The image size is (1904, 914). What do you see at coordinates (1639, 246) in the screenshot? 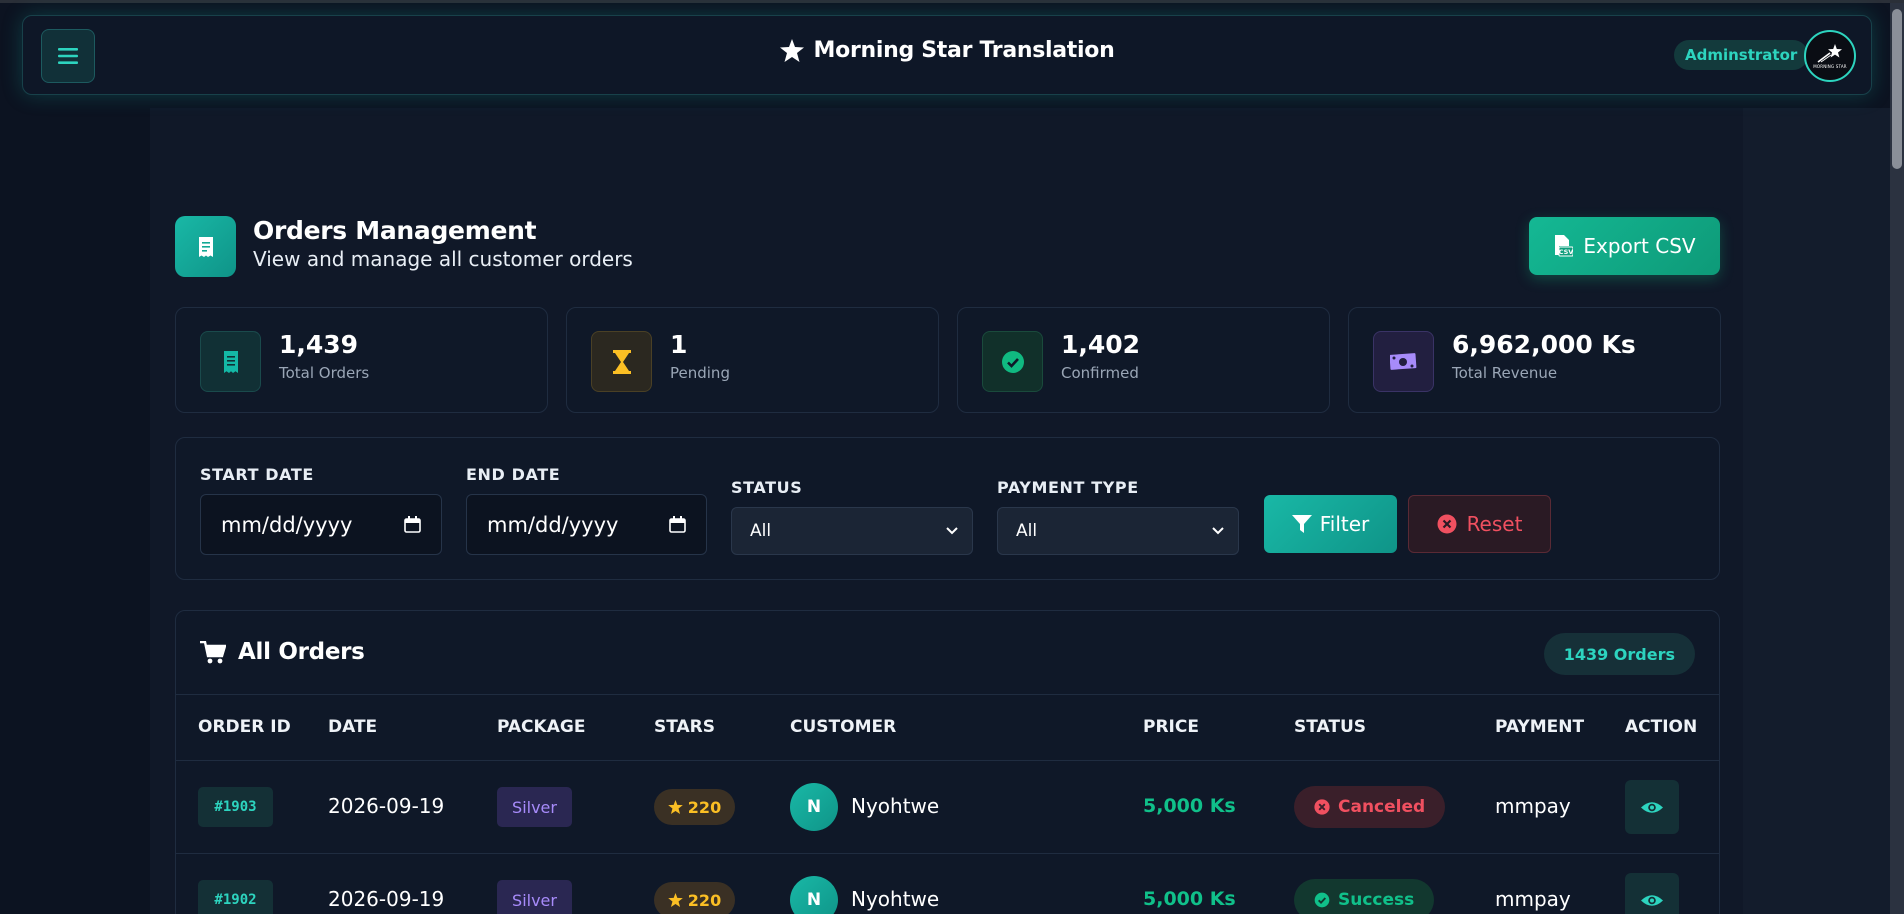
I see `export-csv-label: Export CSV` at bounding box center [1639, 246].